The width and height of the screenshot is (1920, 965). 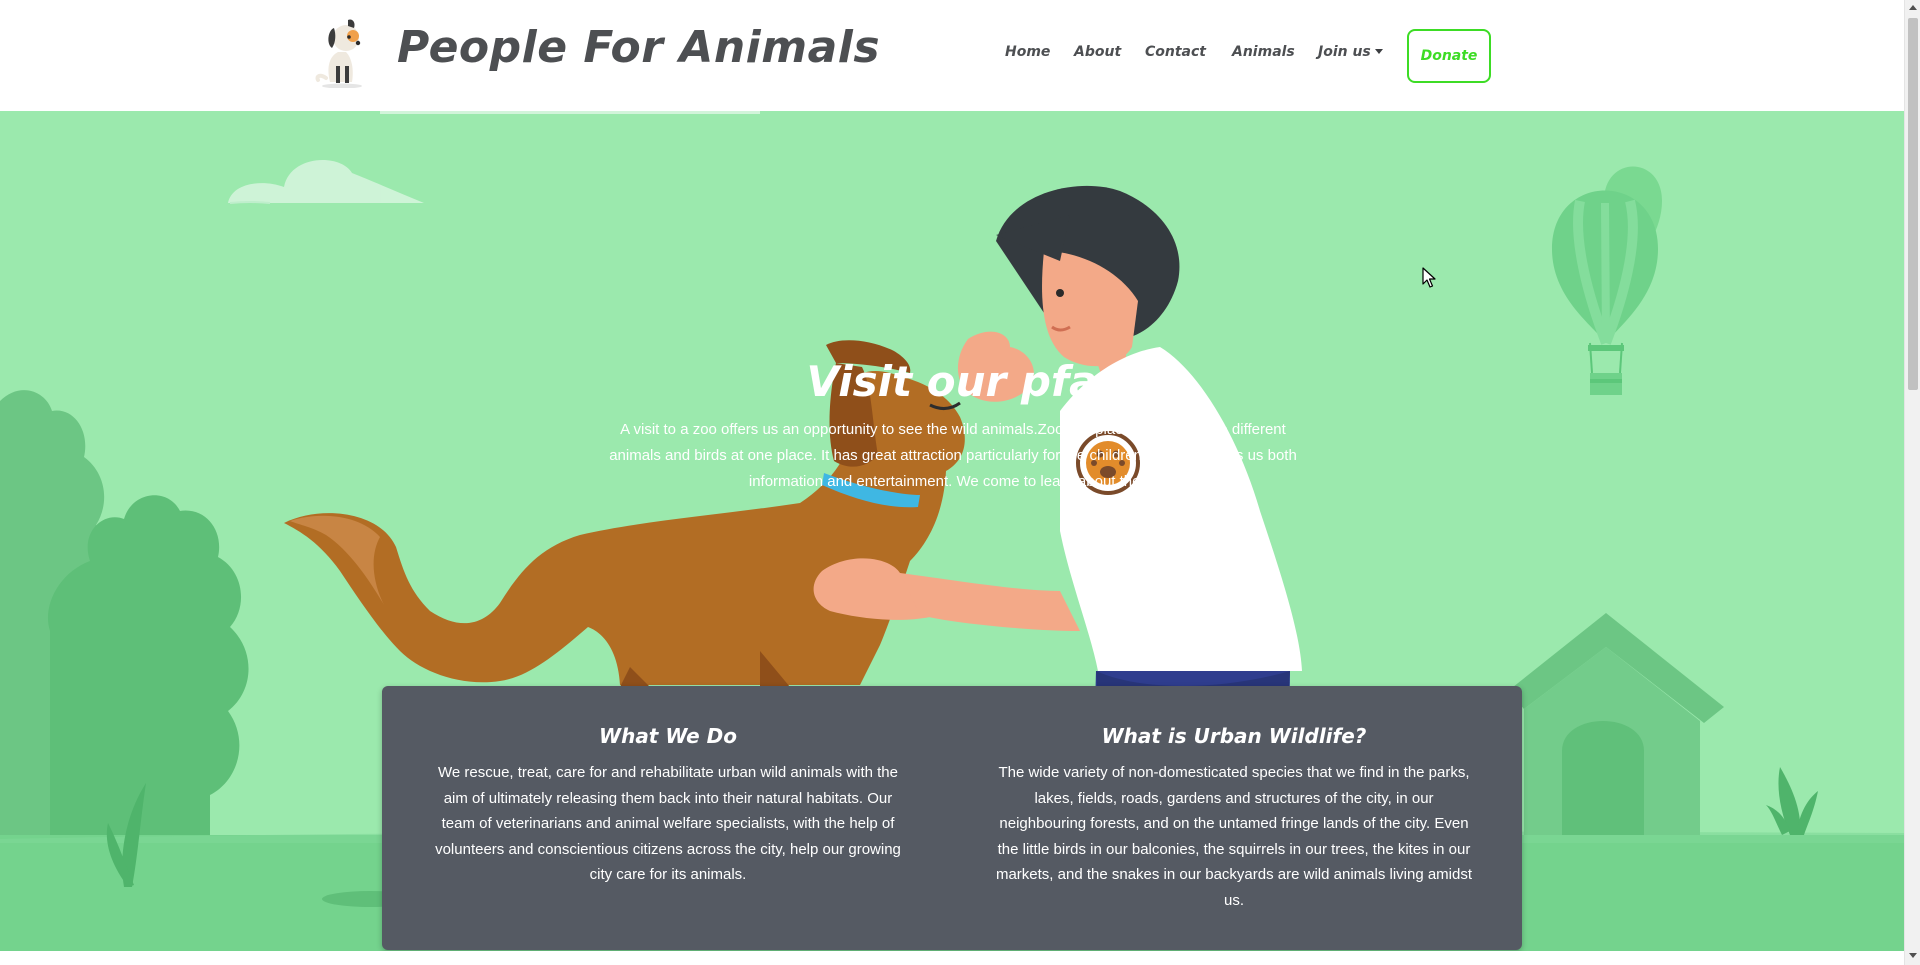 I want to click on tree-icon, so click(x=124, y=612).